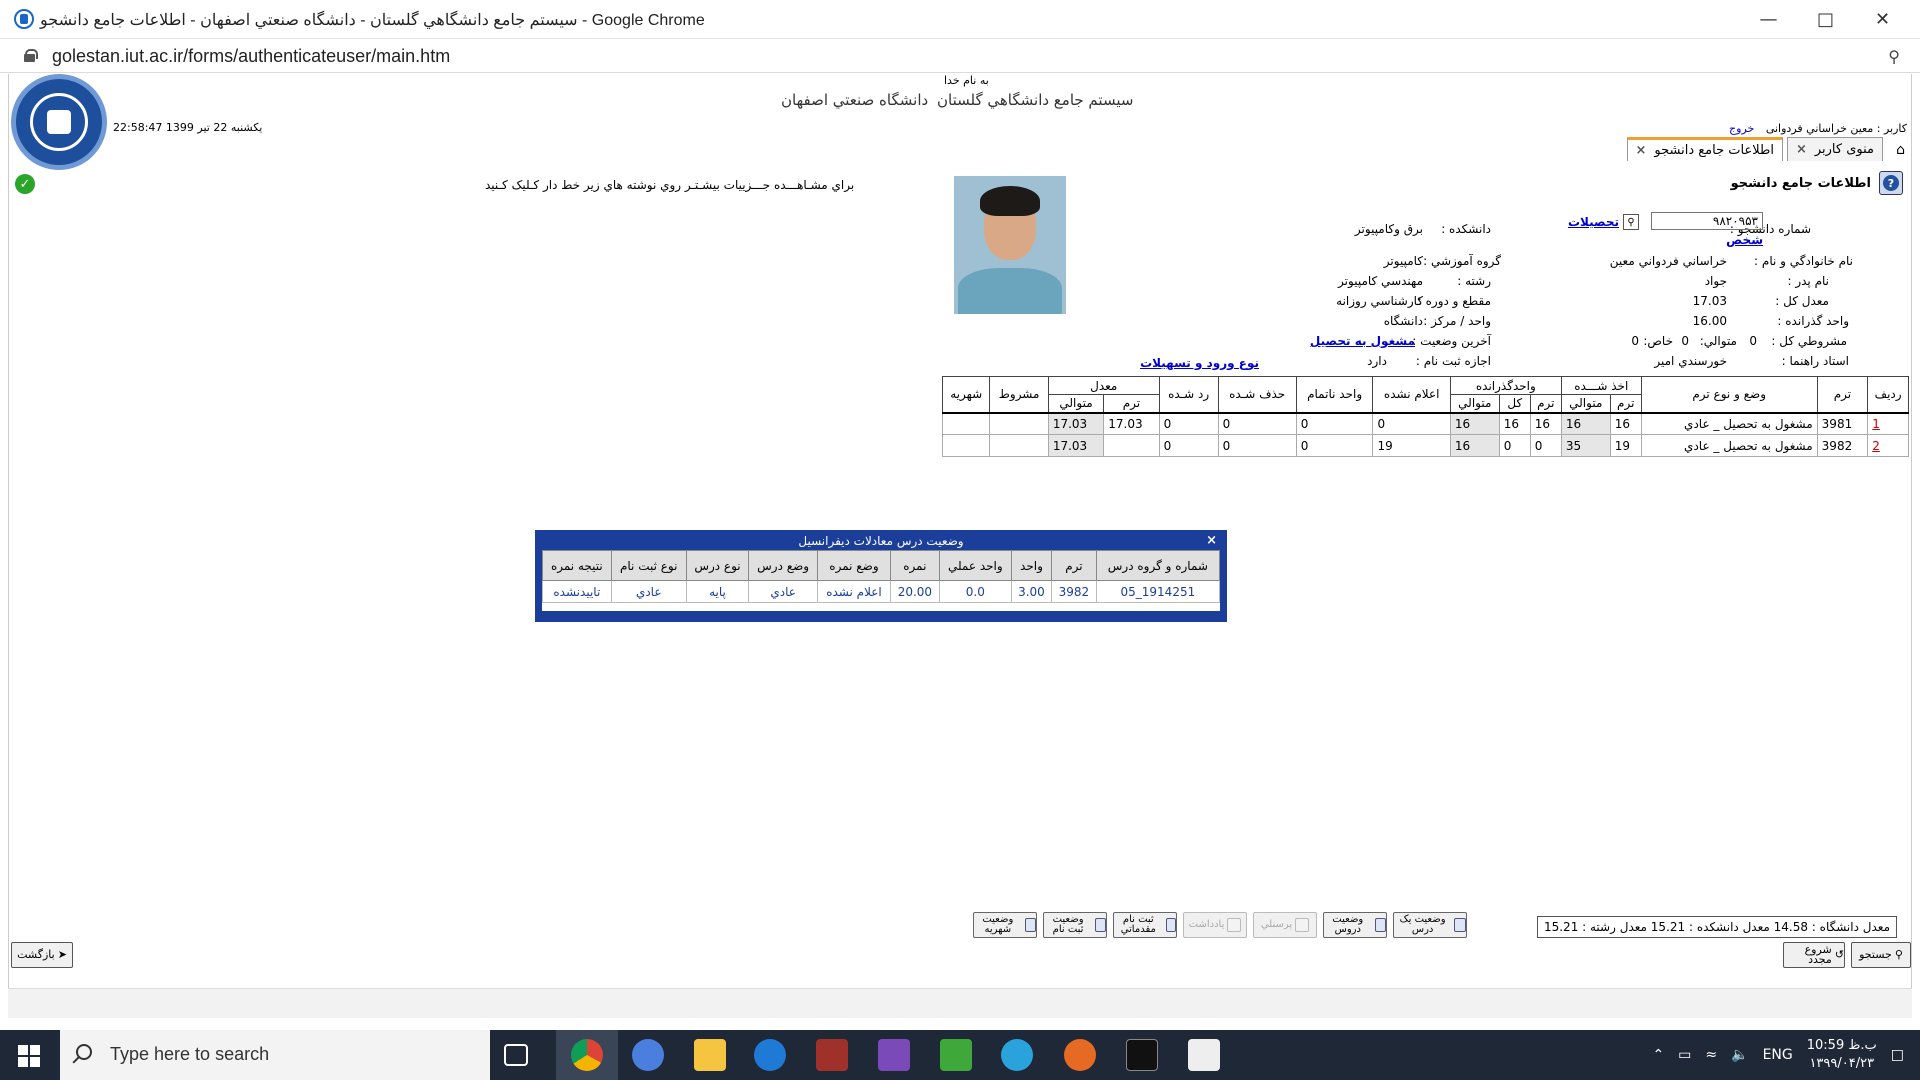 Image resolution: width=1920 pixels, height=1080 pixels. I want to click on prereg-button: ثبت نام مقدماتي, so click(1145, 925).